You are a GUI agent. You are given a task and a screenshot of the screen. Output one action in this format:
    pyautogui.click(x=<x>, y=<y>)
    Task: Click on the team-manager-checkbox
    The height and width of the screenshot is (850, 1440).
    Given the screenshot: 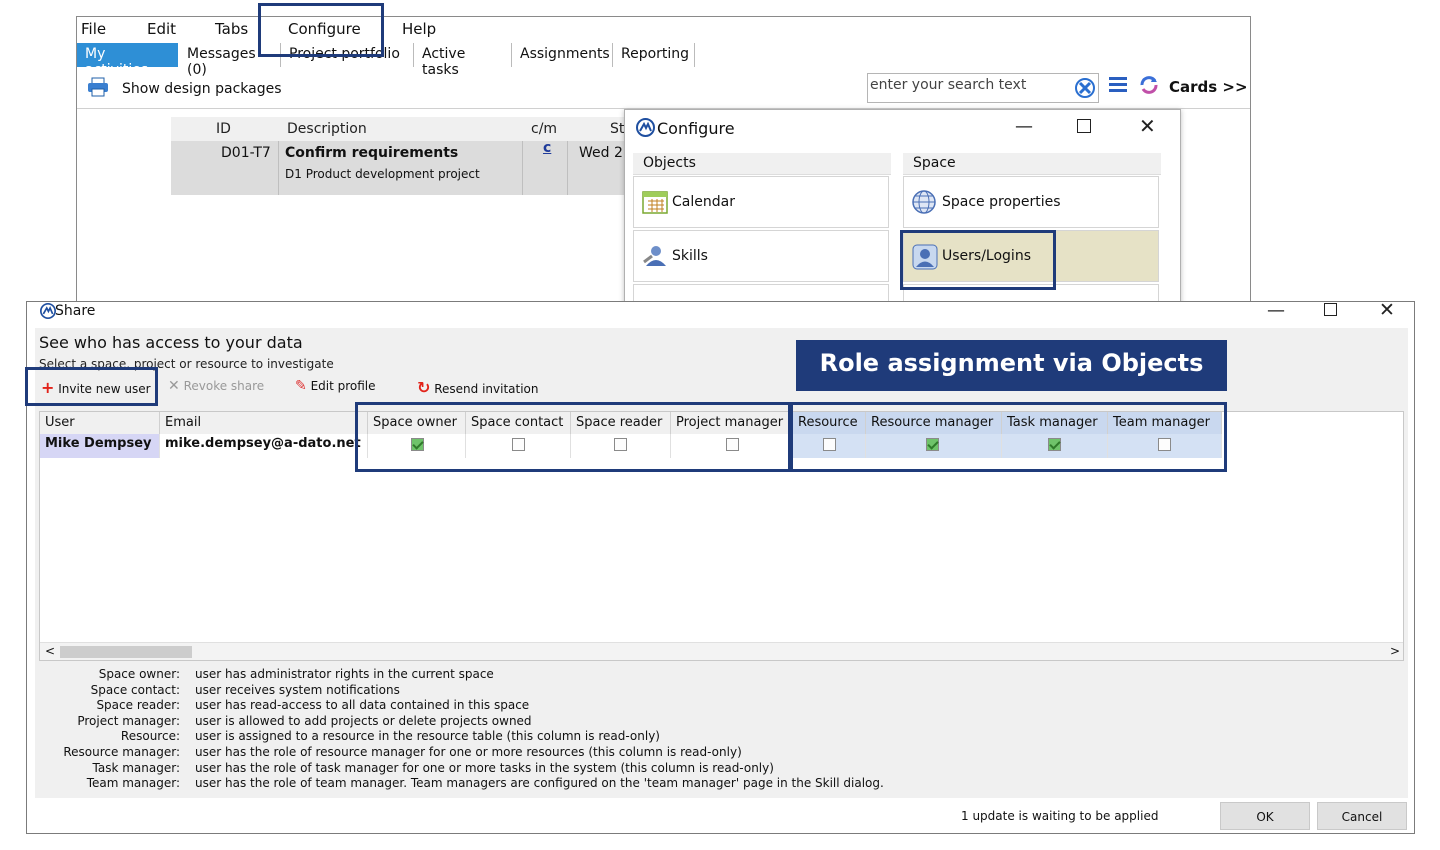 What is the action you would take?
    pyautogui.click(x=1164, y=444)
    